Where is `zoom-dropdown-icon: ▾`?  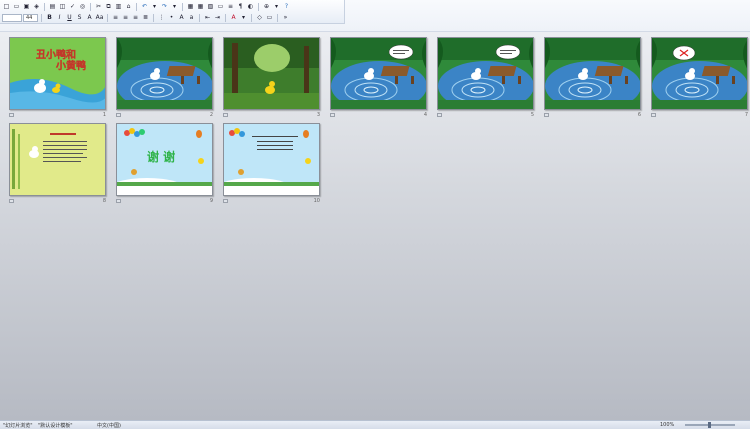
zoom-dropdown-icon: ▾ is located at coordinates (276, 6).